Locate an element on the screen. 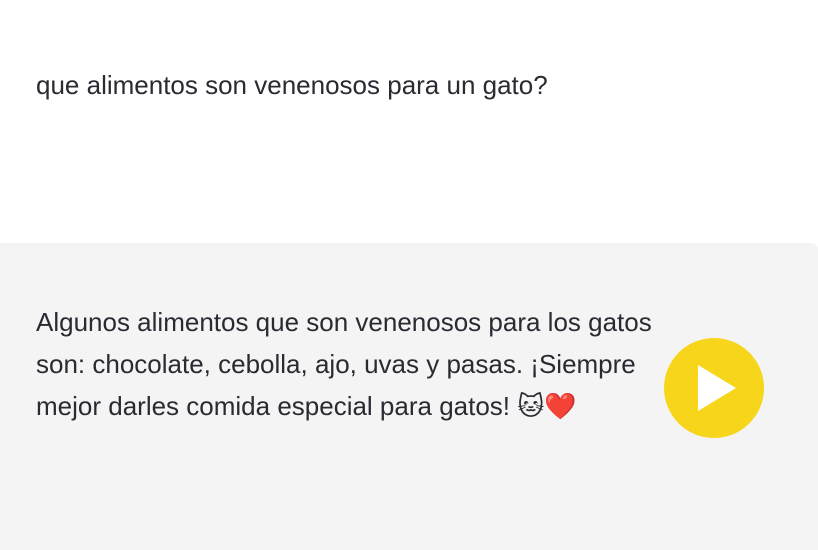 The image size is (818, 550). play-audio-button is located at coordinates (714, 388).